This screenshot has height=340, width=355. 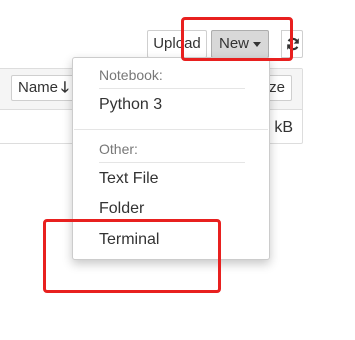 What do you see at coordinates (171, 129) in the screenshot?
I see `menu-divider` at bounding box center [171, 129].